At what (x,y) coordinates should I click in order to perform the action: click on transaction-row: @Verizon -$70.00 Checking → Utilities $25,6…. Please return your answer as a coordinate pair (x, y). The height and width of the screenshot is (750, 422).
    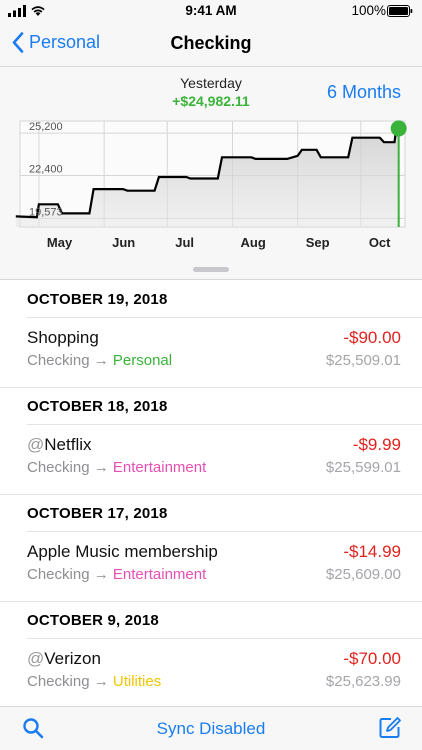
    Looking at the image, I should click on (224, 673).